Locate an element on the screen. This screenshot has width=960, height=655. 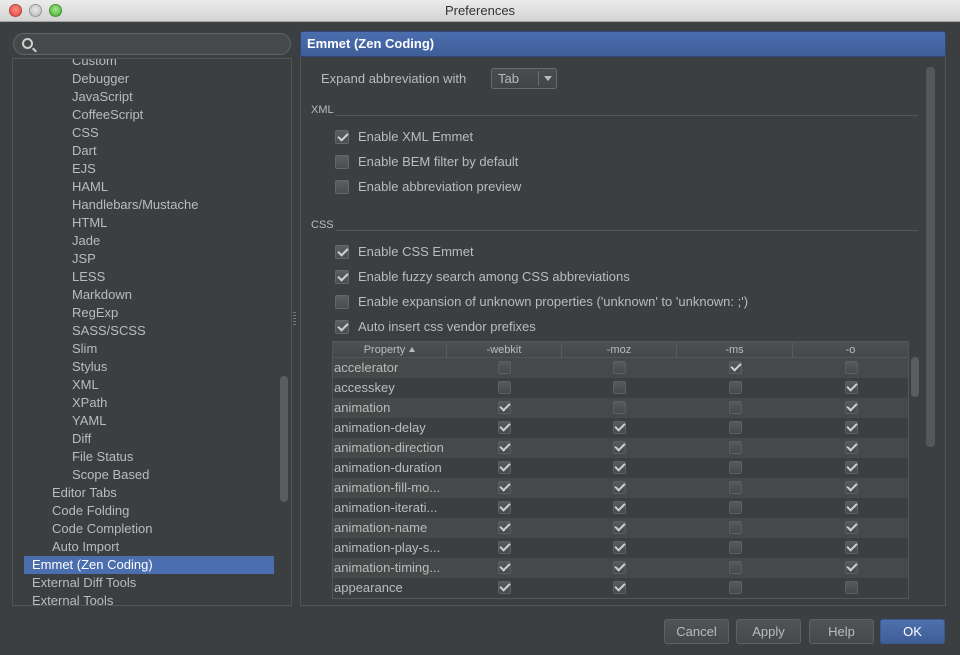
tree-item: File Status is located at coordinates (102, 457).